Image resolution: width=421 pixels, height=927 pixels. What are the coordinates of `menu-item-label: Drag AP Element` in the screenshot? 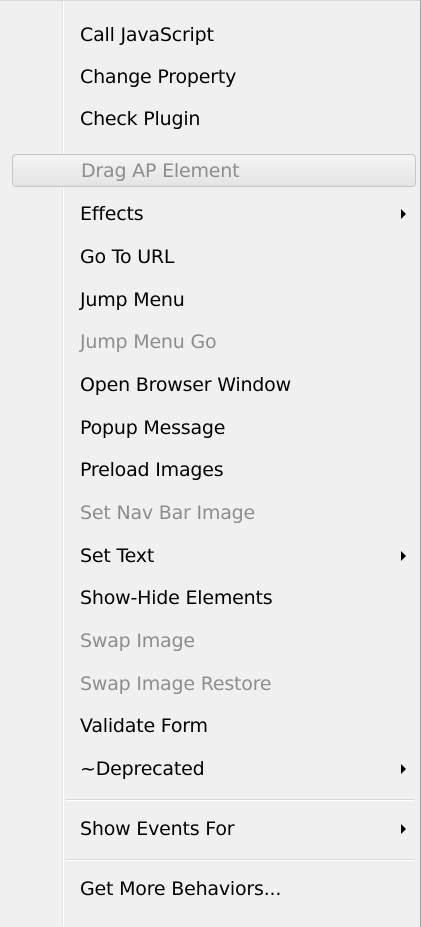 It's located at (160, 170).